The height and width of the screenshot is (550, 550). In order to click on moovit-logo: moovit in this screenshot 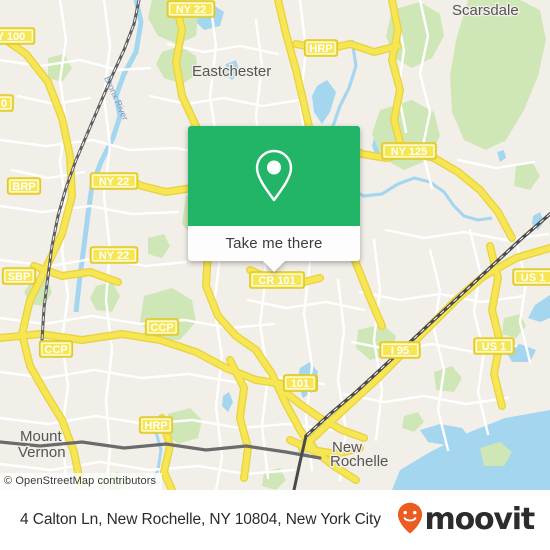, I will do `click(466, 520)`.